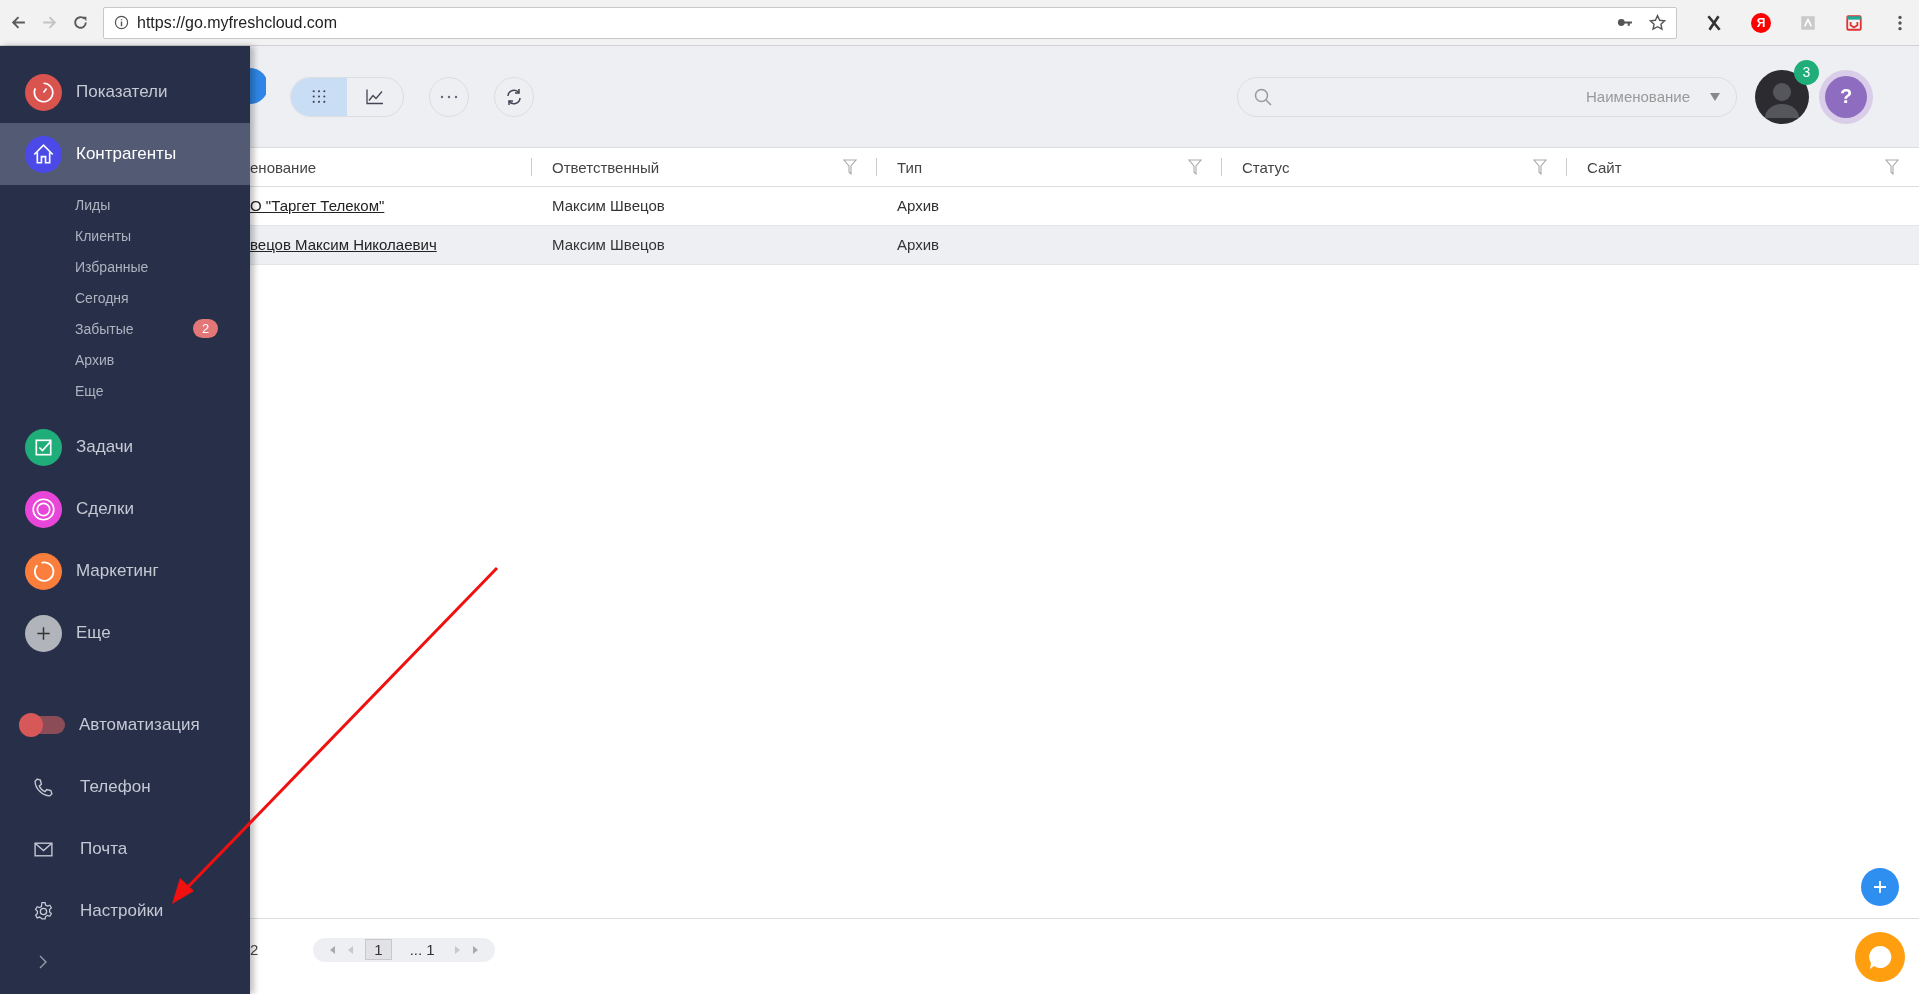 The width and height of the screenshot is (1919, 994). What do you see at coordinates (474, 949) in the screenshot?
I see `last-page-icon` at bounding box center [474, 949].